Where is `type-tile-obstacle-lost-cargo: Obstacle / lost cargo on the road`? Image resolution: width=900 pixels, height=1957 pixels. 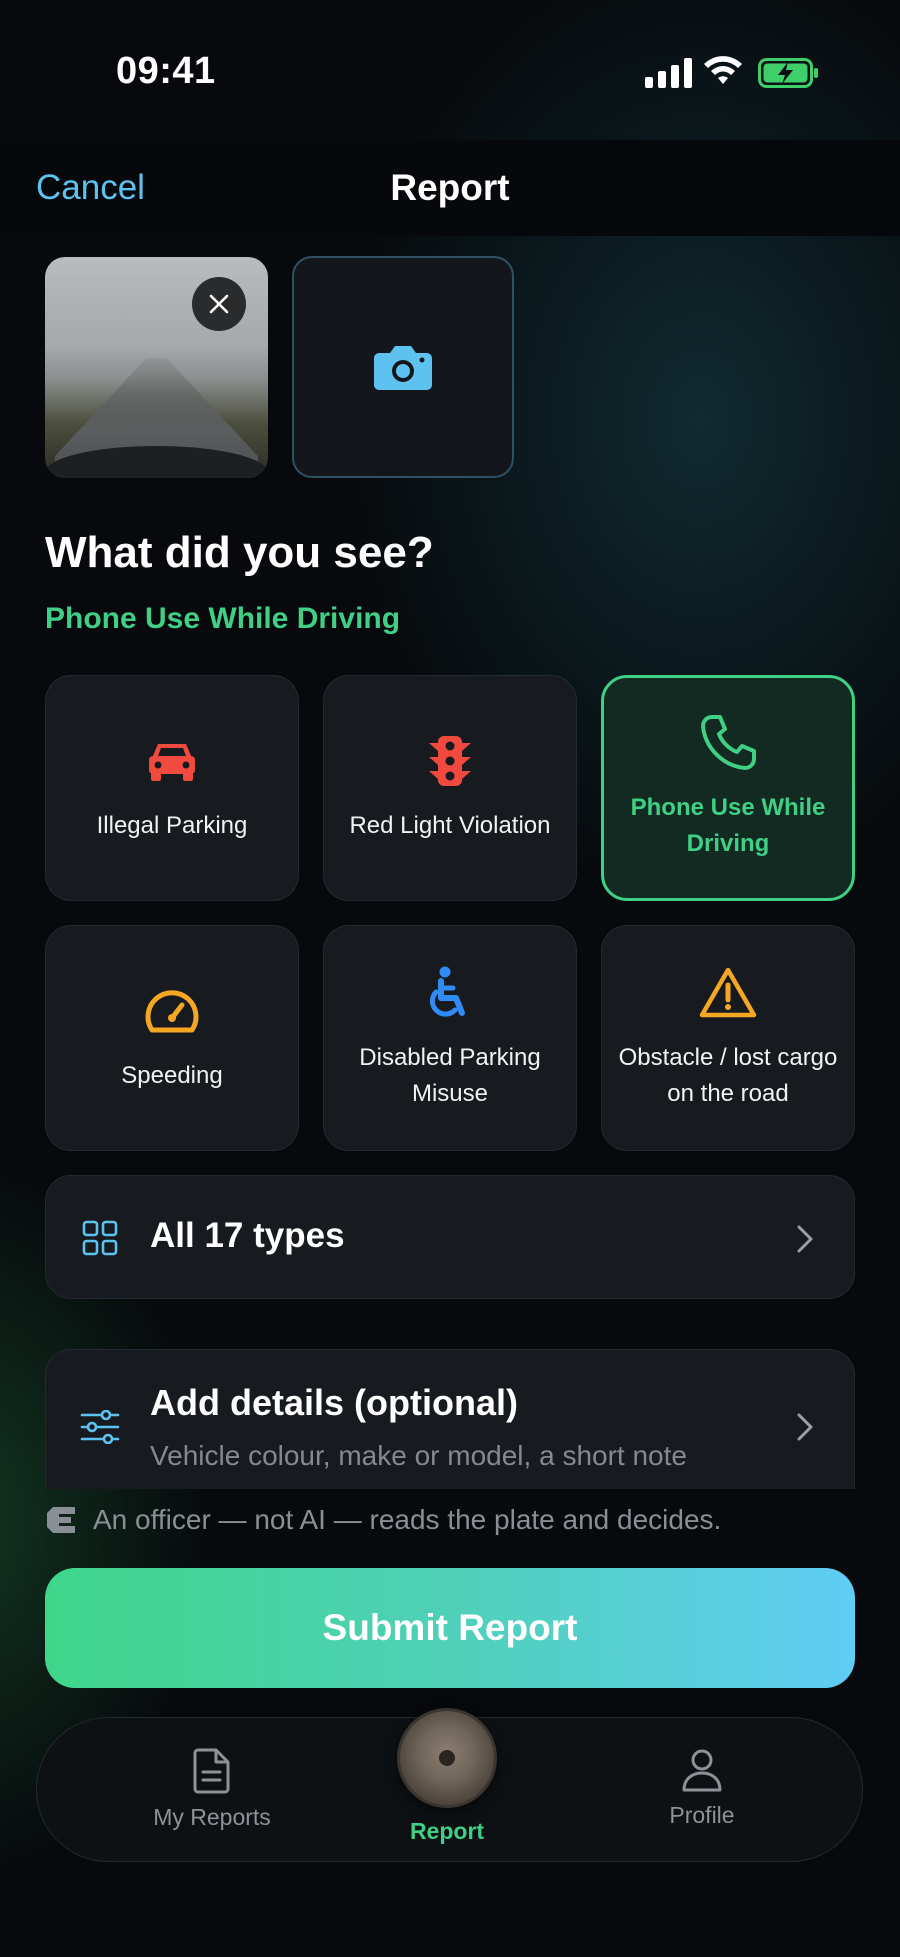 type-tile-obstacle-lost-cargo: Obstacle / lost cargo on the road is located at coordinates (728, 1038).